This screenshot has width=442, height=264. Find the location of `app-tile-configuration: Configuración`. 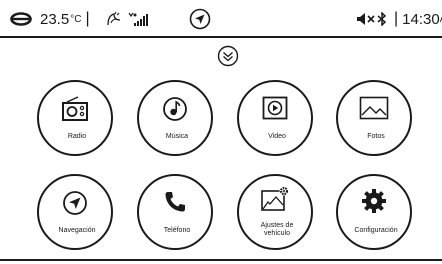

app-tile-configuration: Configuración is located at coordinates (374, 219).